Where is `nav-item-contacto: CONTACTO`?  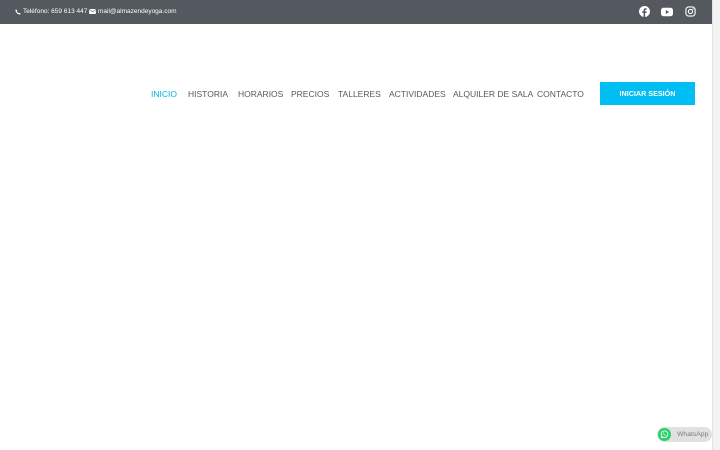 nav-item-contacto: CONTACTO is located at coordinates (560, 94).